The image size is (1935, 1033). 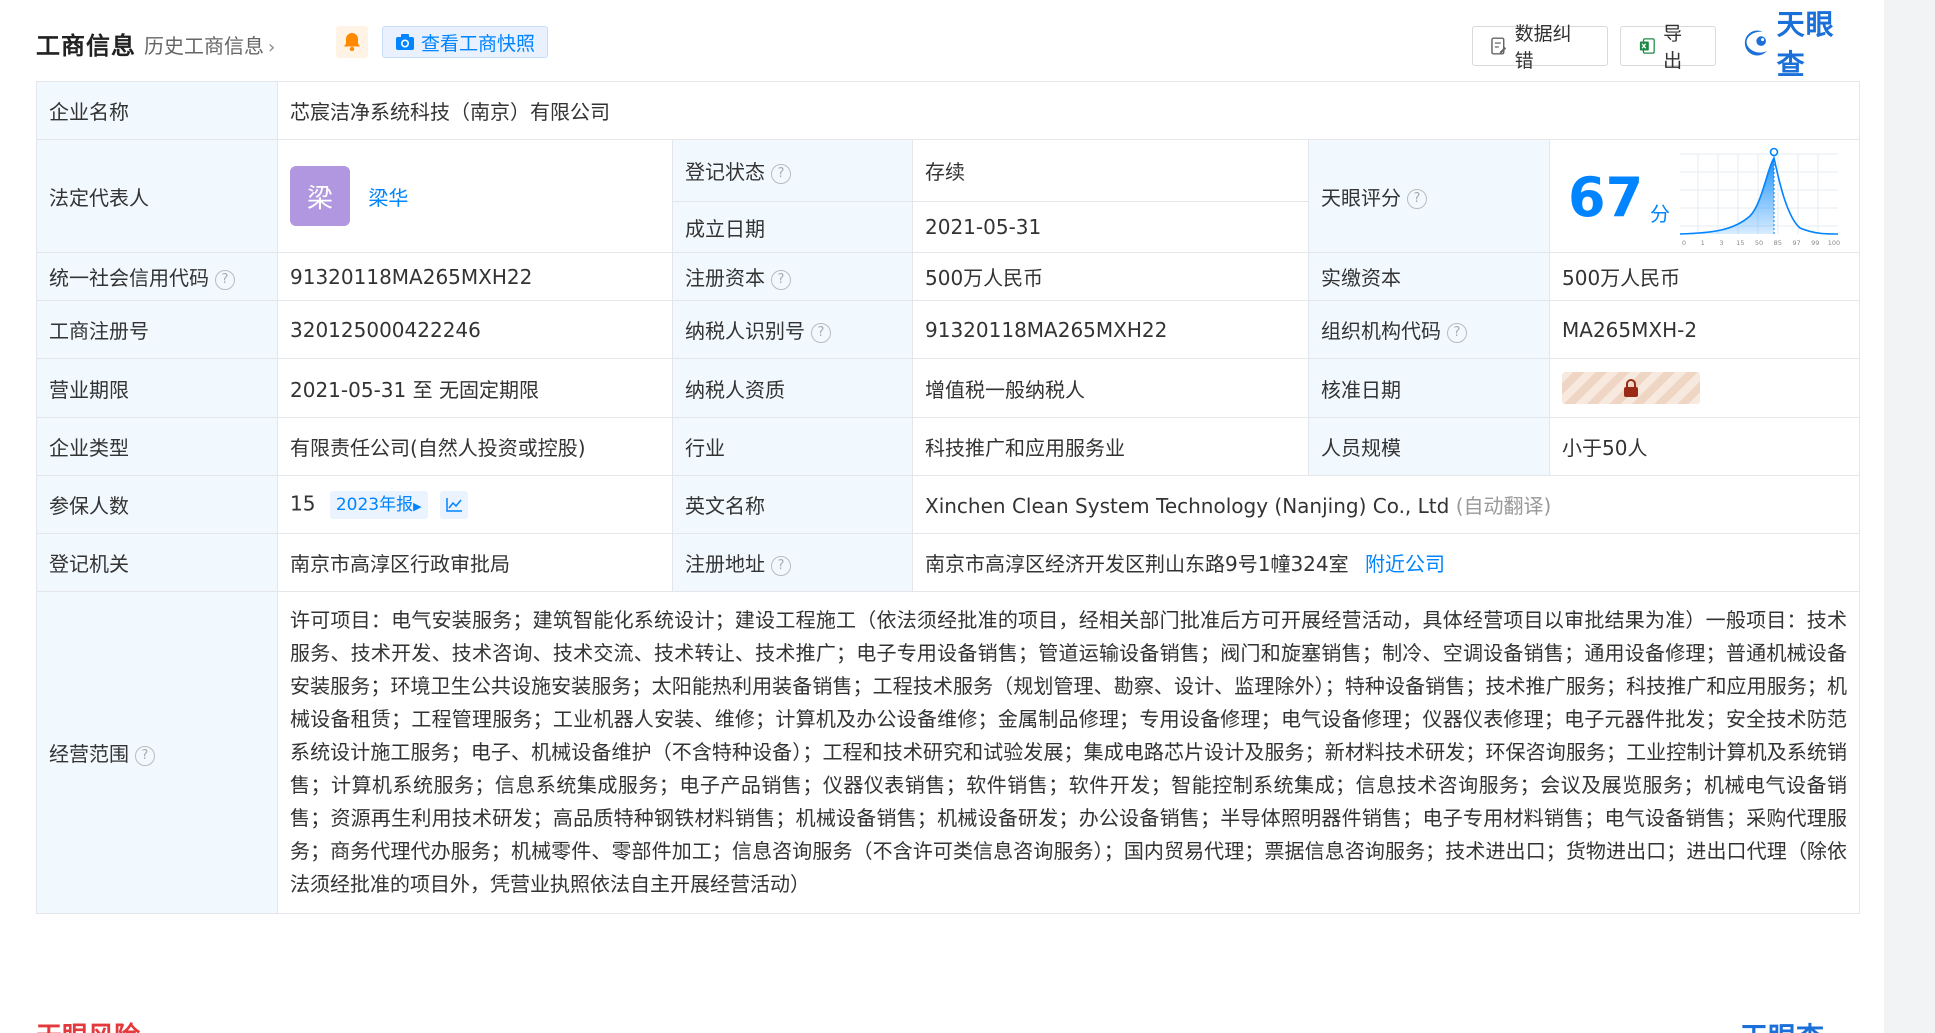 I want to click on edit-doc-icon, so click(x=1499, y=46).